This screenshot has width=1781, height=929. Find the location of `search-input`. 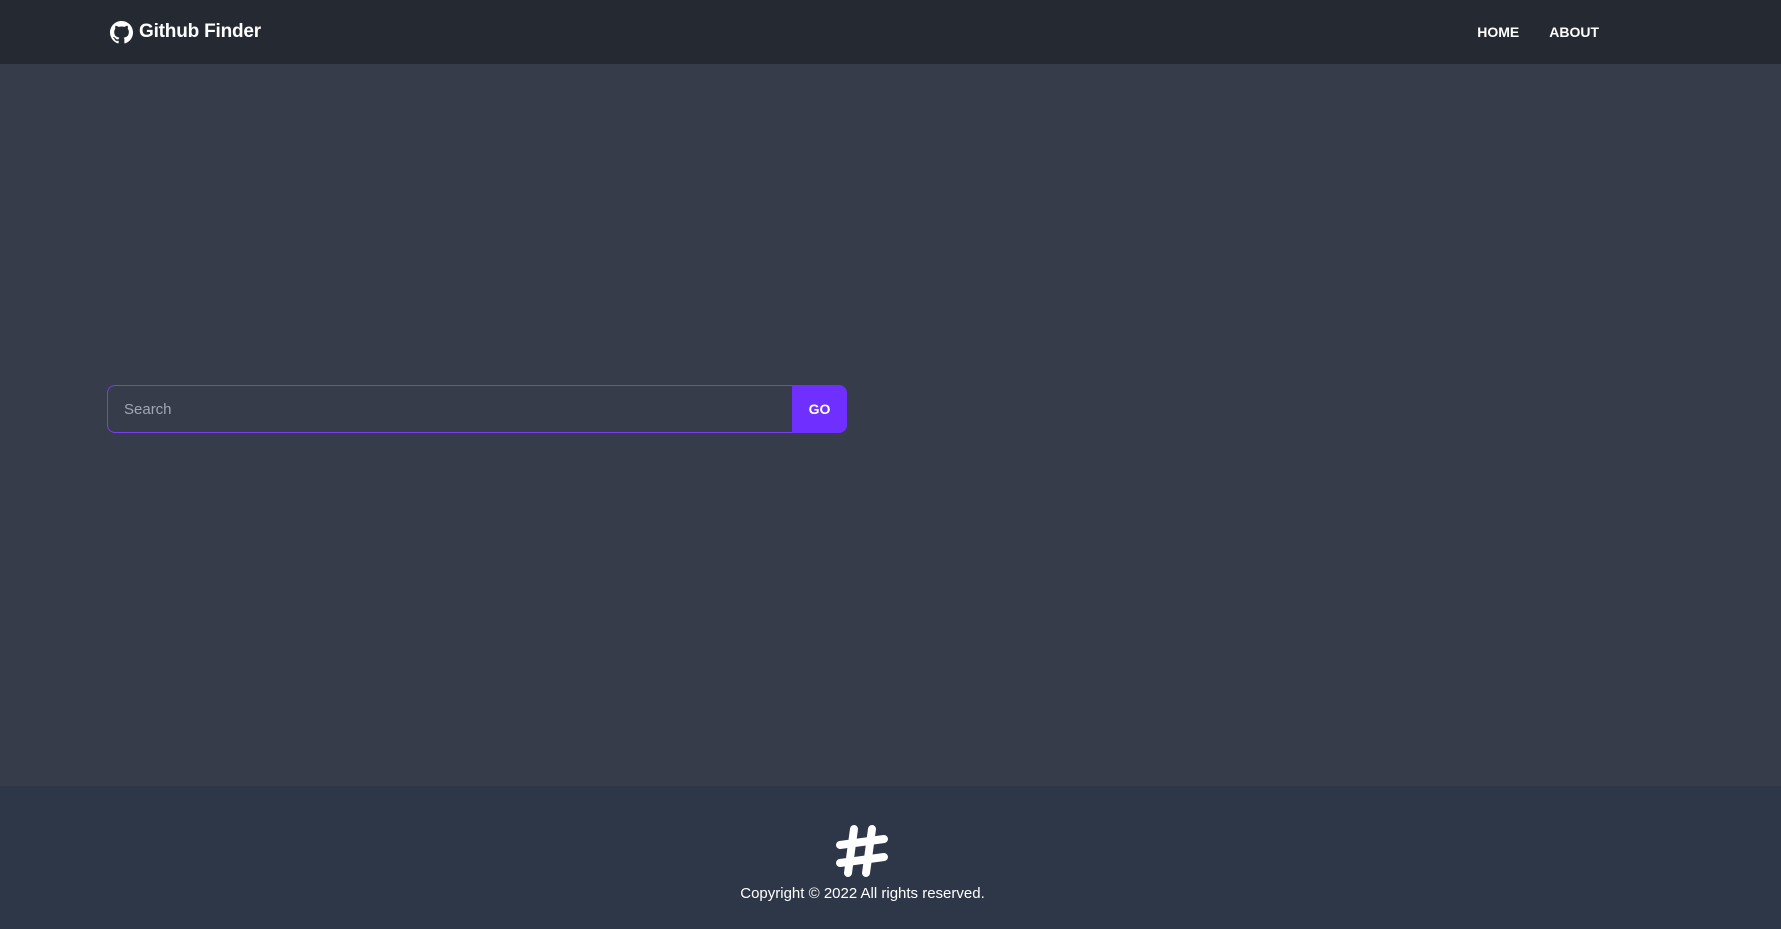

search-input is located at coordinates (449, 409).